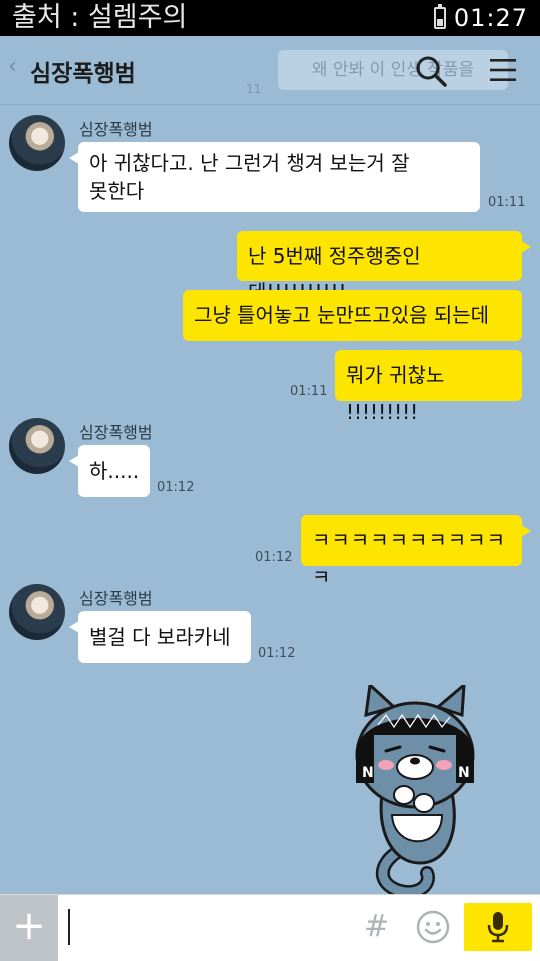 This screenshot has width=540, height=961. What do you see at coordinates (209, 929) in the screenshot?
I see `message-input` at bounding box center [209, 929].